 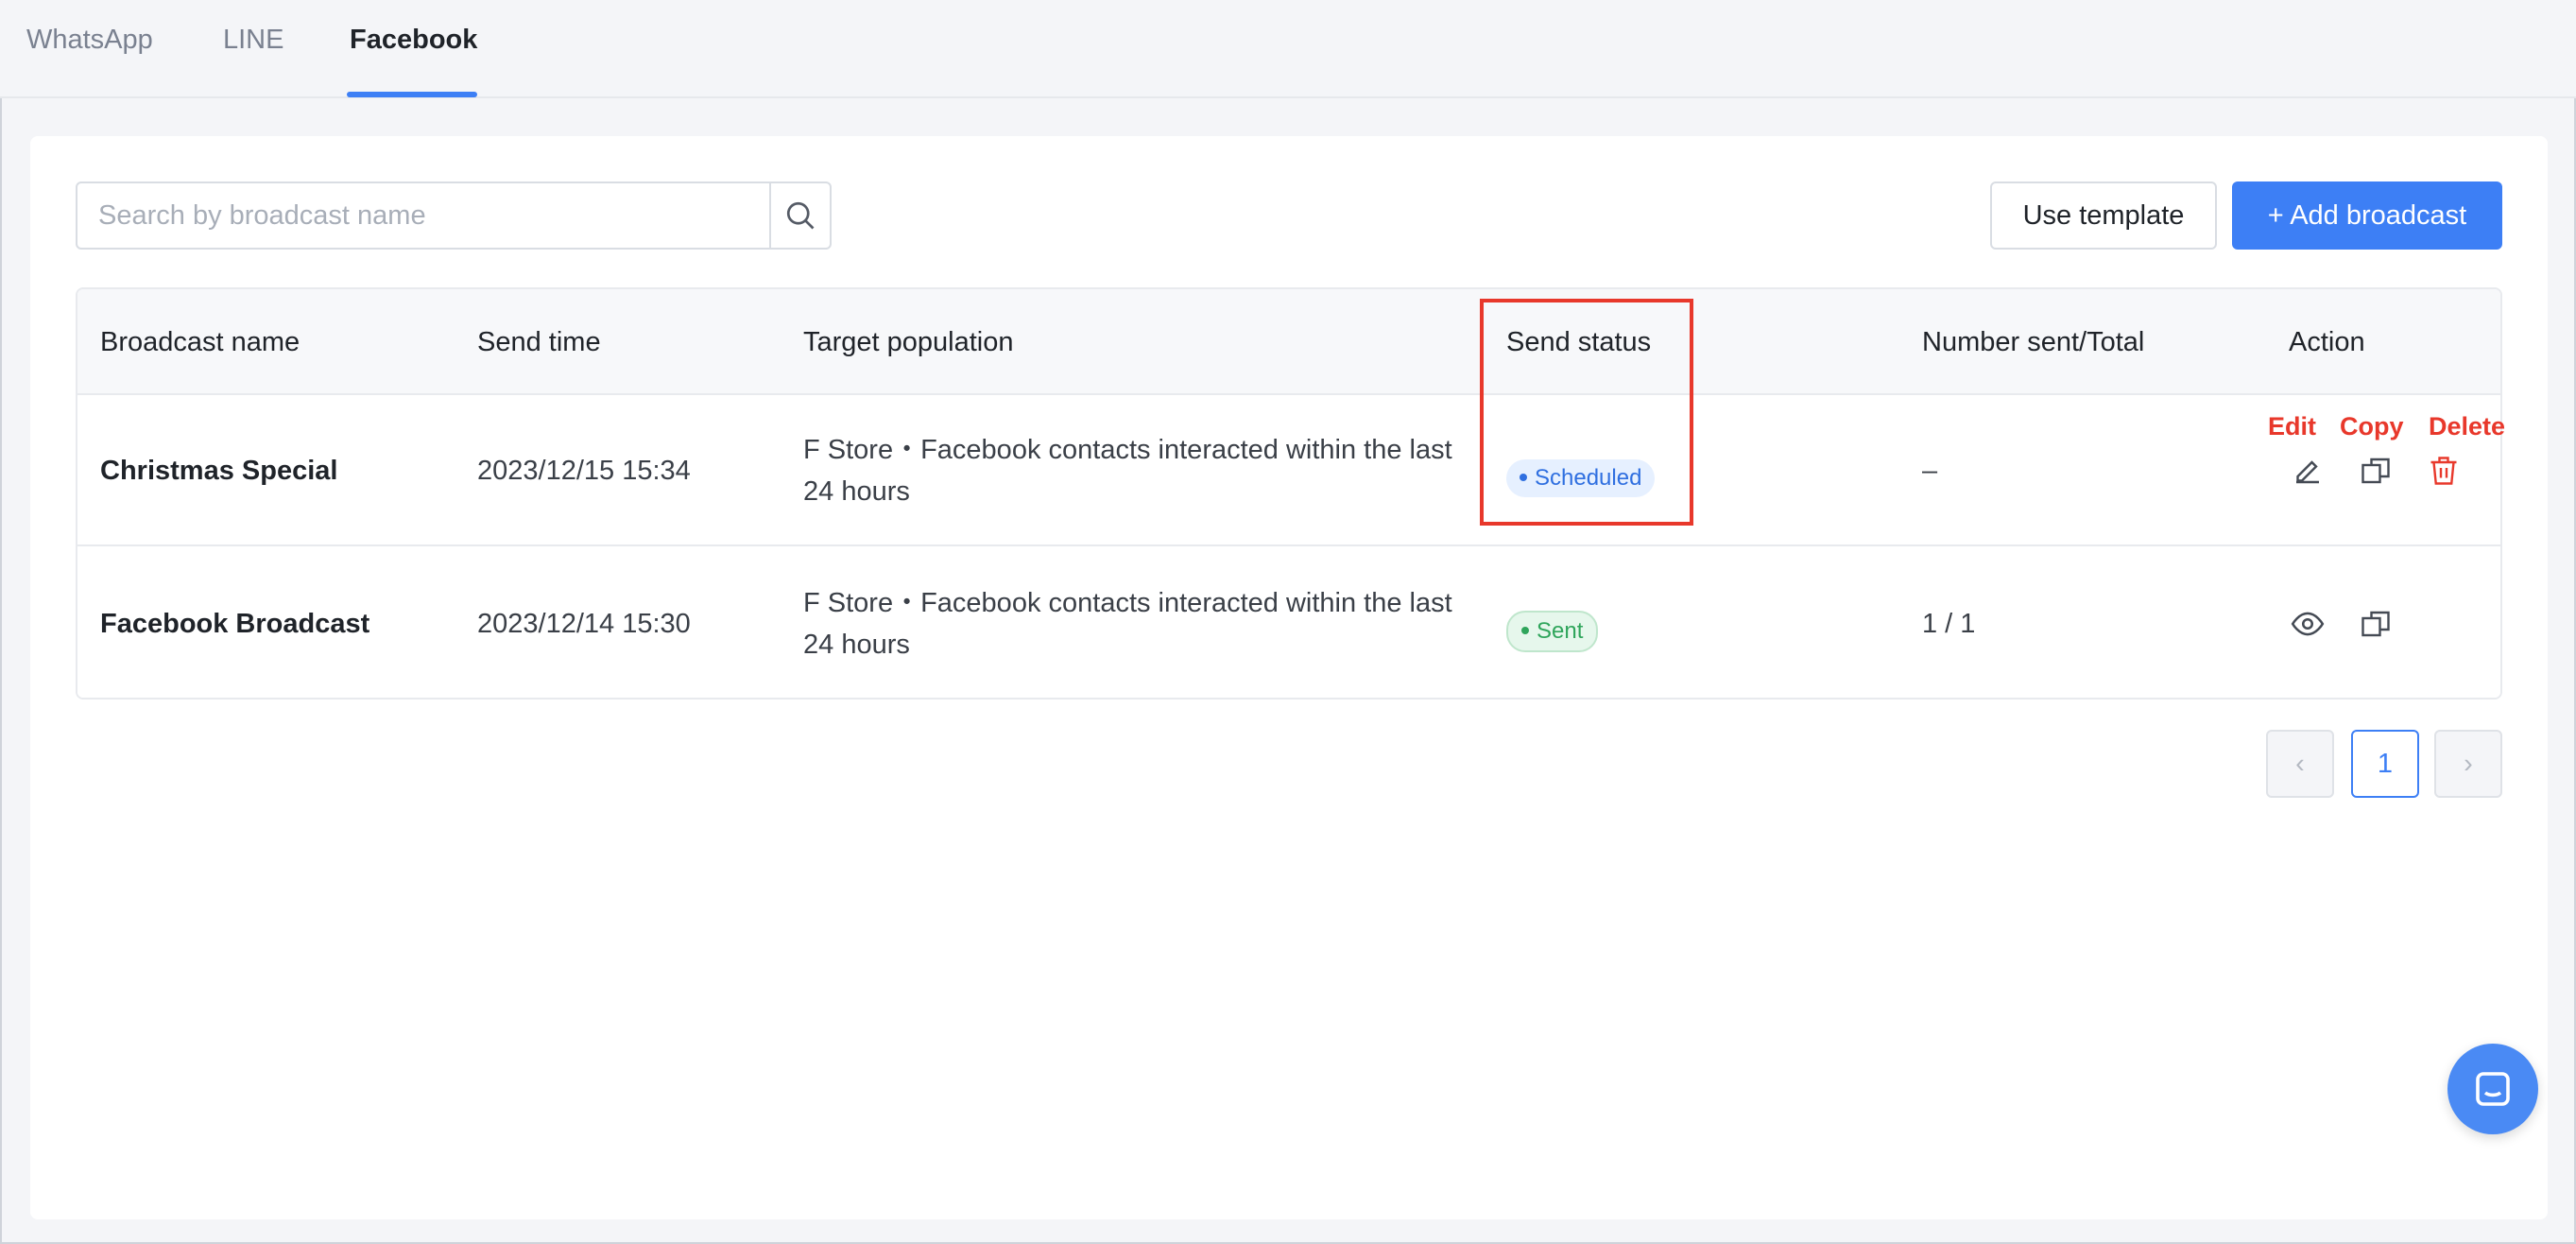 I want to click on broadcast-name: Christmas Special, so click(x=219, y=471).